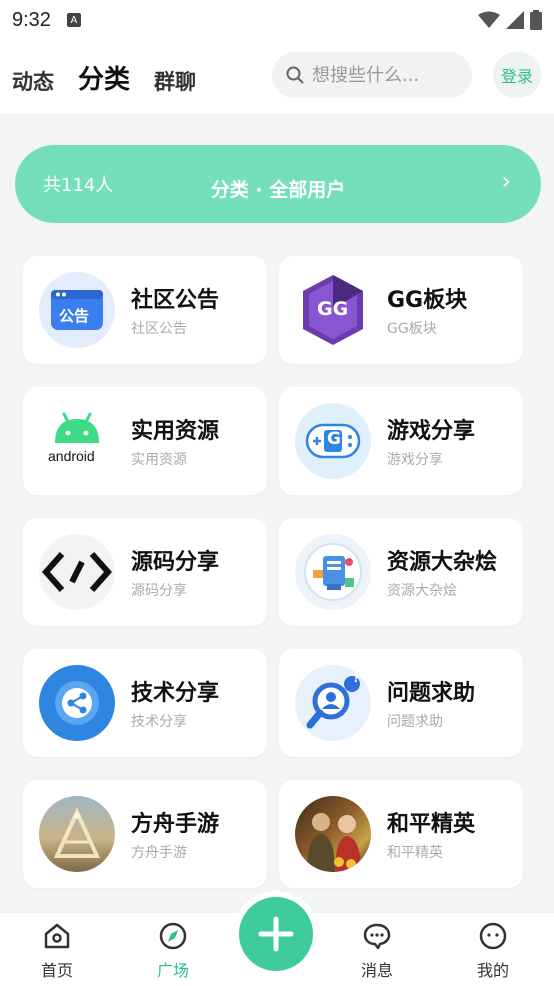 This screenshot has width=554, height=986. Describe the element at coordinates (377, 936) in the screenshot. I see `chat-icon` at that location.